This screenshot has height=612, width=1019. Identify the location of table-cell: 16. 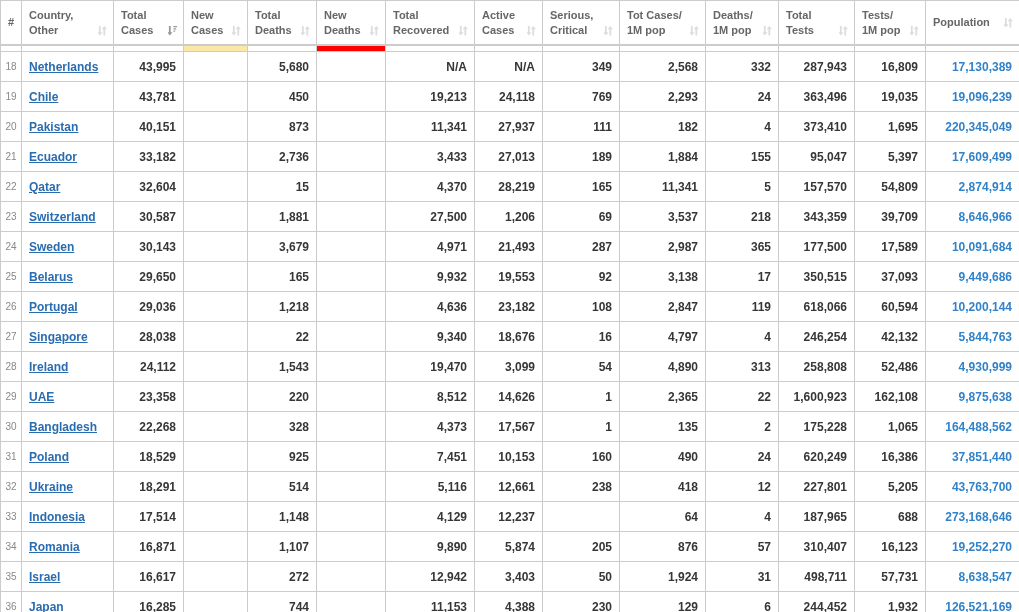
(581, 336).